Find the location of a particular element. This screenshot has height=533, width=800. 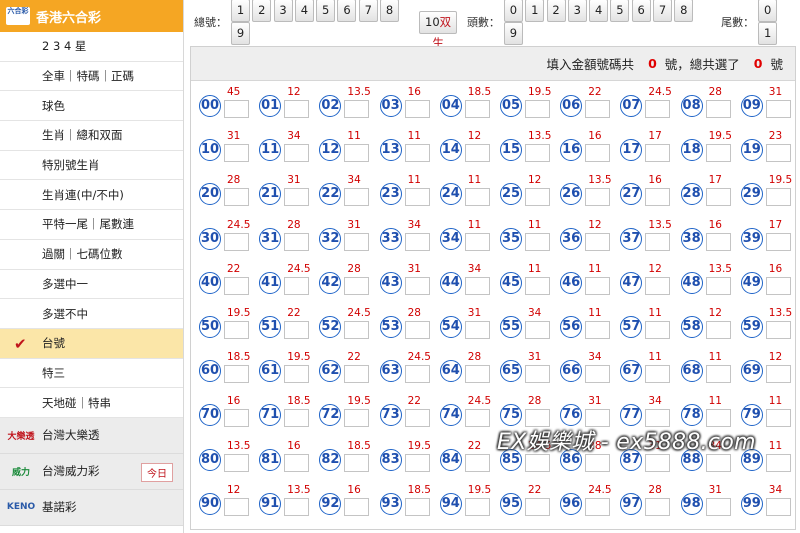

number-ball: 83 is located at coordinates (390, 459).